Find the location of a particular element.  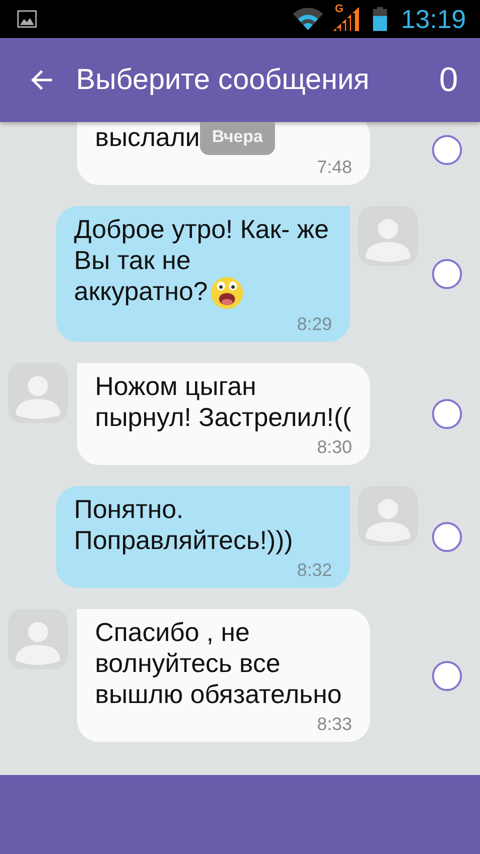

image-icon is located at coordinates (27, 19).